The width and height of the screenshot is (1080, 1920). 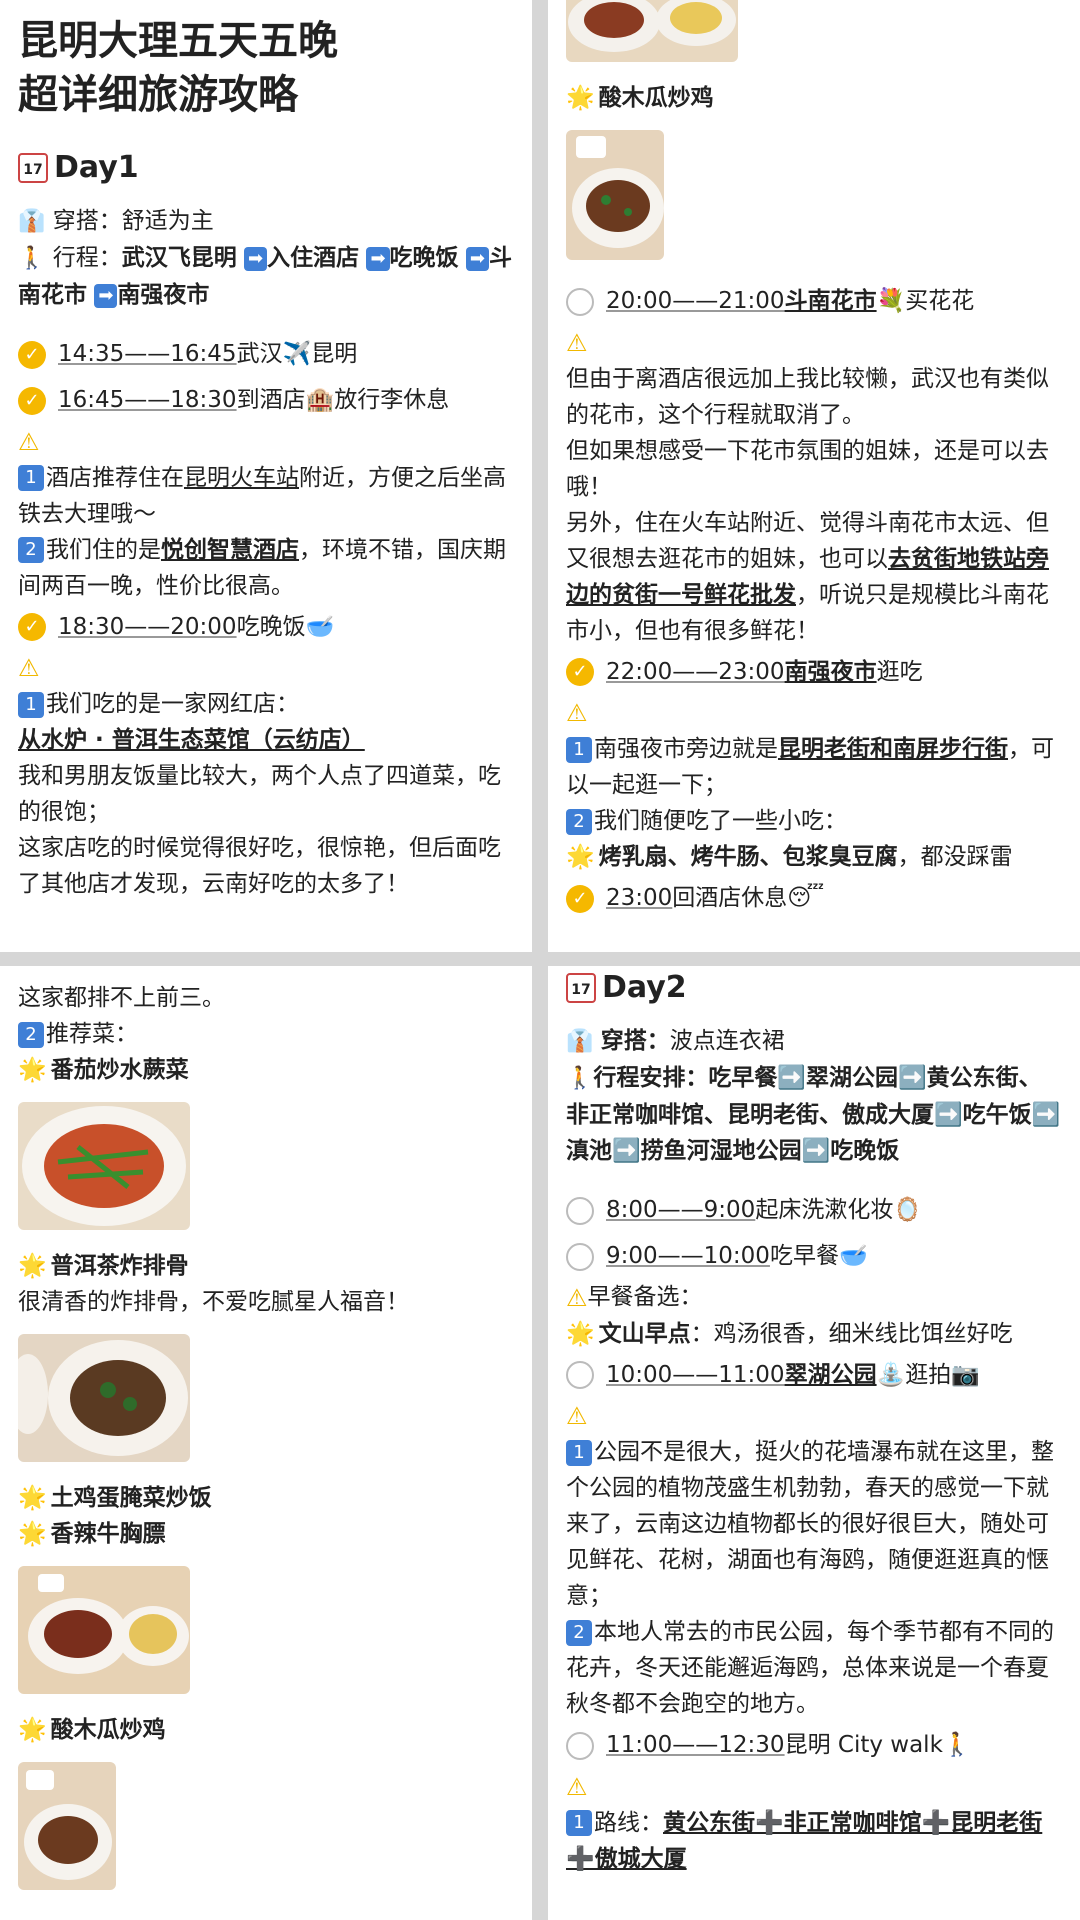 What do you see at coordinates (167, 221) in the screenshot?
I see `outfit-value: 舒适为主` at bounding box center [167, 221].